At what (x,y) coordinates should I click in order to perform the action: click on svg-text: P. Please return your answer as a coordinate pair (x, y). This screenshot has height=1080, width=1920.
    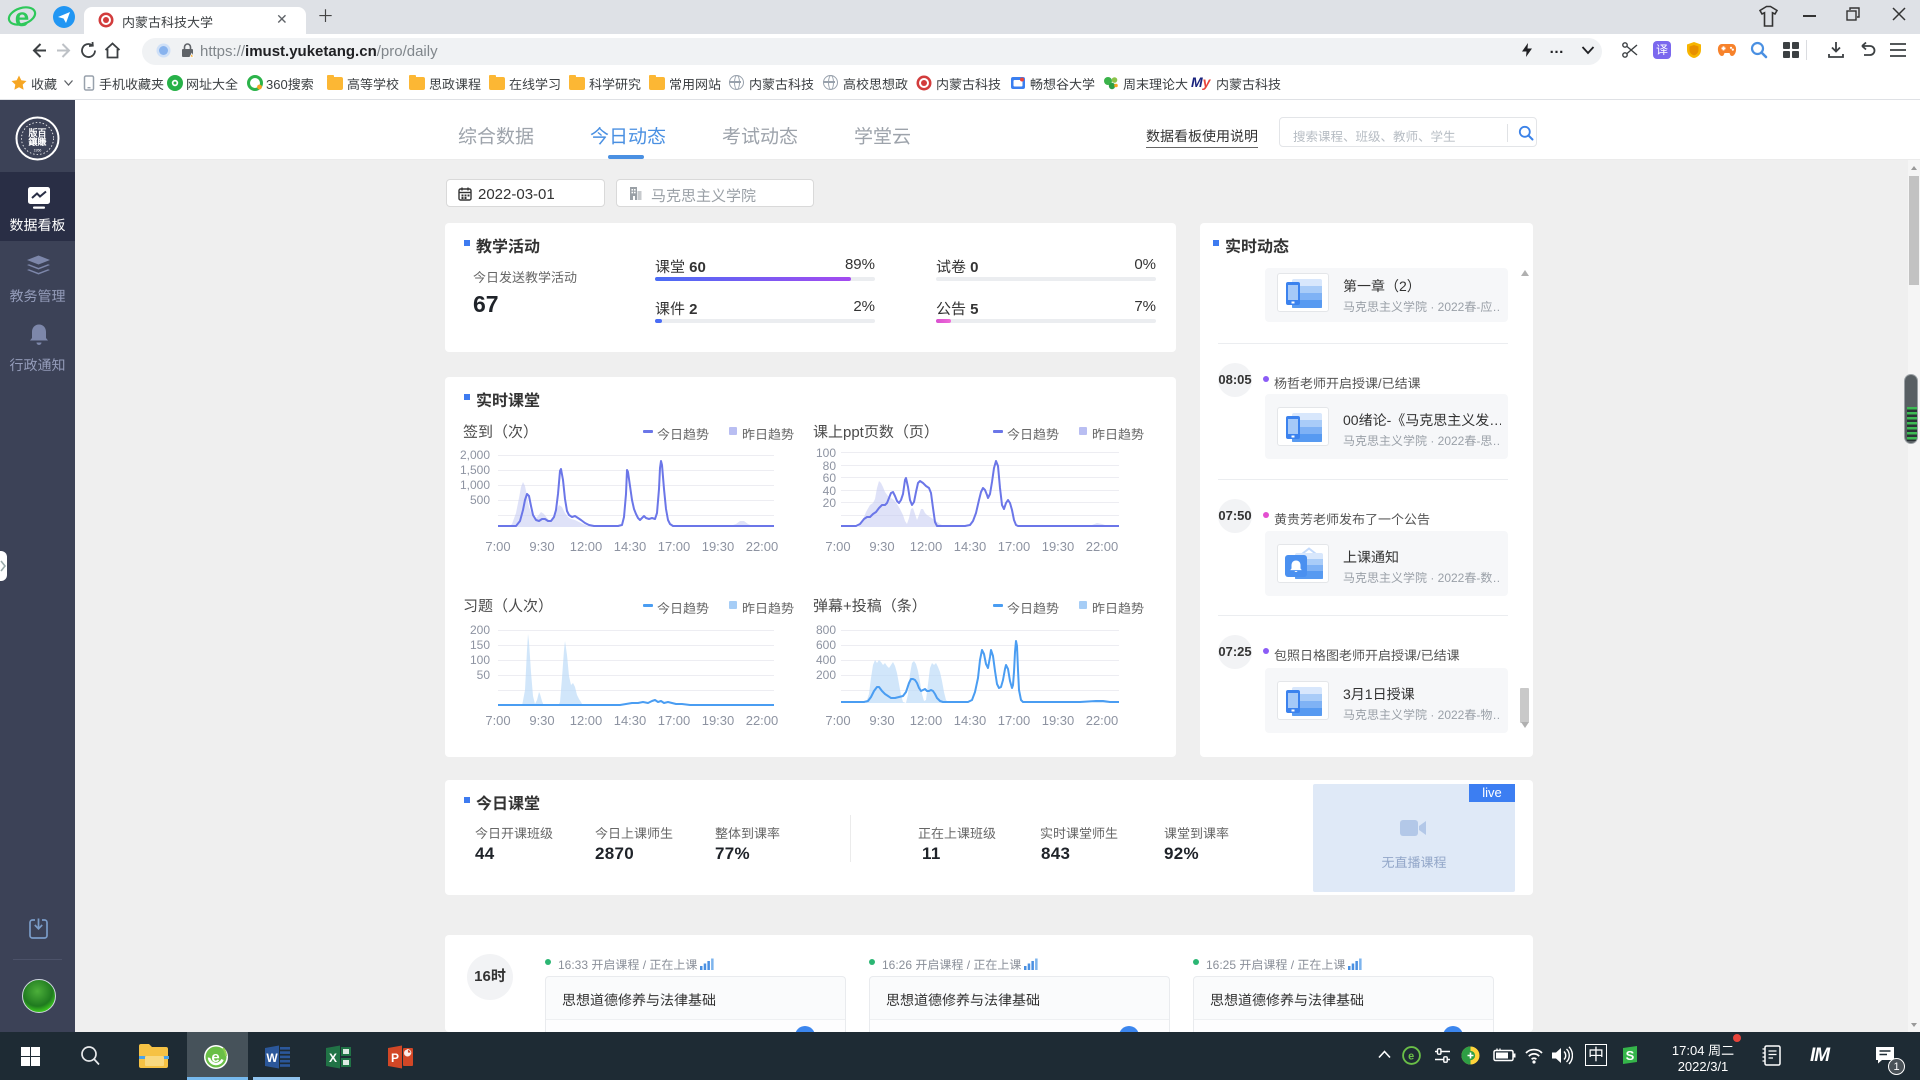
    Looking at the image, I should click on (395, 1058).